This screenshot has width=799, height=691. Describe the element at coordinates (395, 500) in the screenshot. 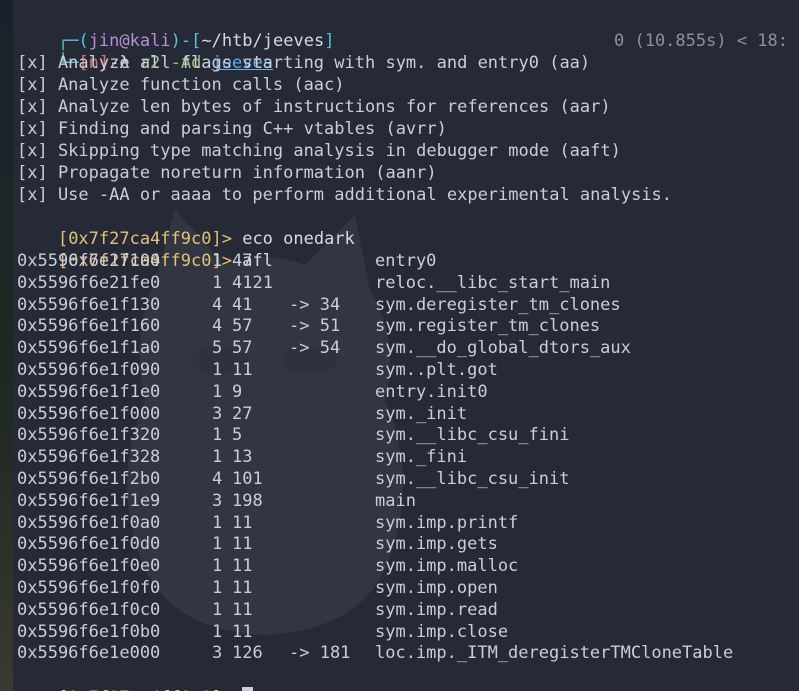

I see `function-name: main` at that location.